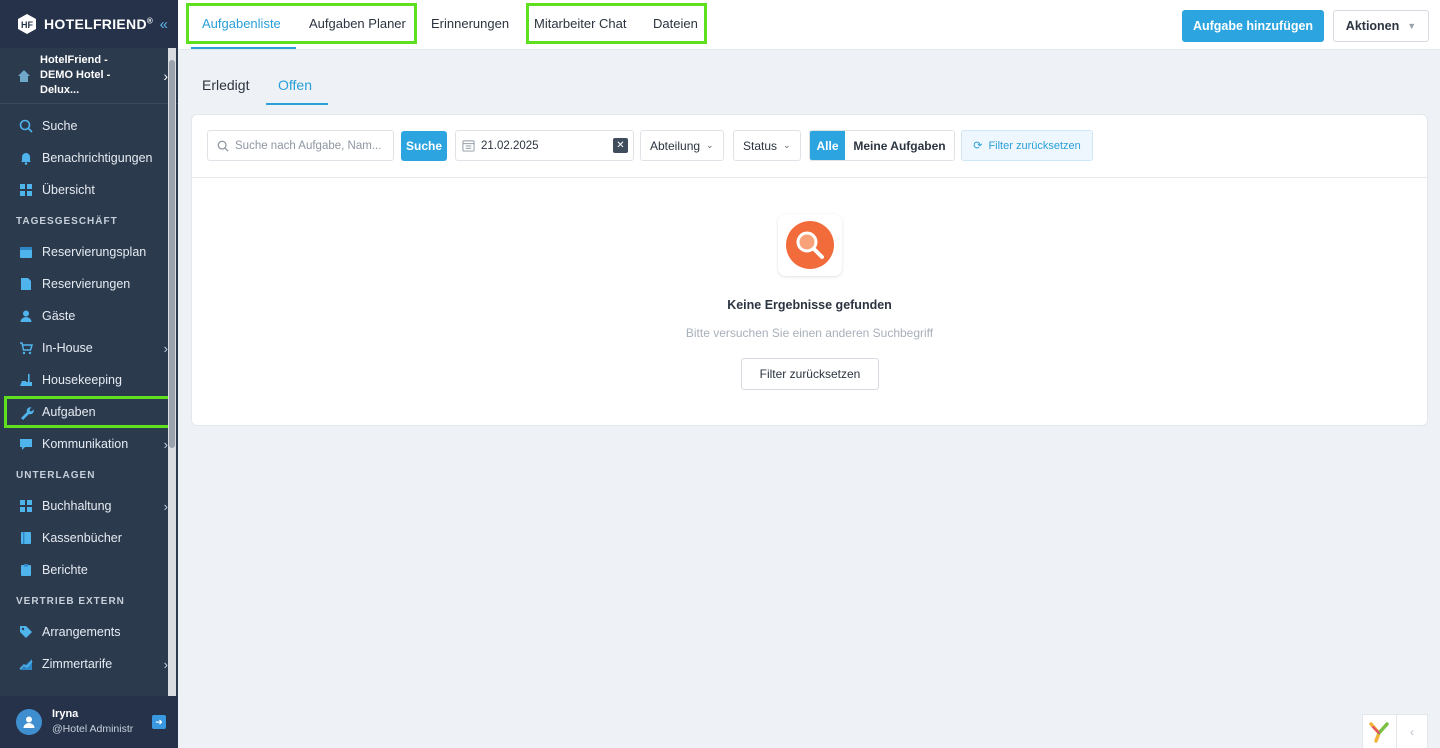 The image size is (1440, 748). What do you see at coordinates (225, 85) in the screenshot?
I see `subtab-erledigt: Erledigt` at bounding box center [225, 85].